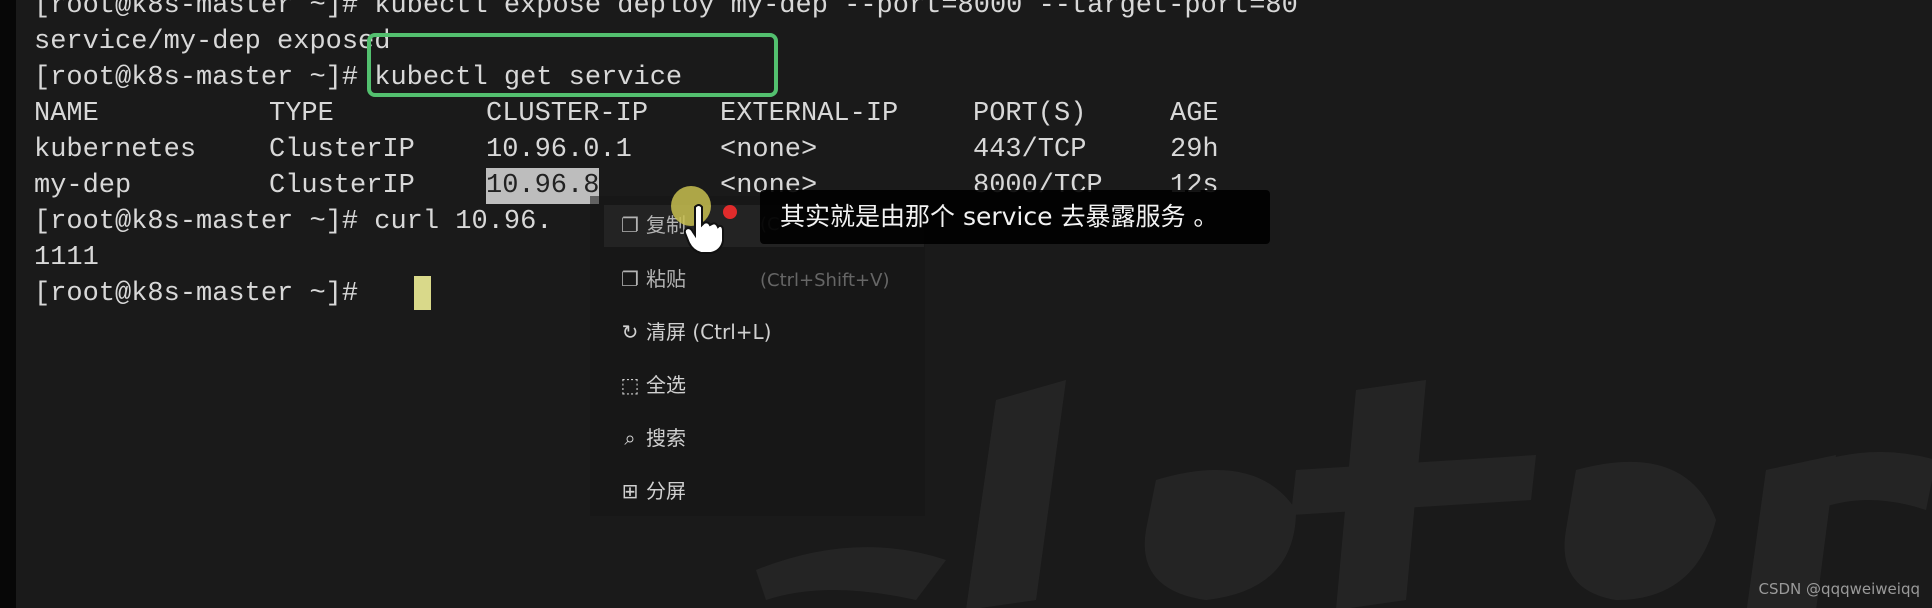 Image resolution: width=1932 pixels, height=608 pixels. Describe the element at coordinates (66, 258) in the screenshot. I see `terminal-line-curl-output: 1111` at that location.